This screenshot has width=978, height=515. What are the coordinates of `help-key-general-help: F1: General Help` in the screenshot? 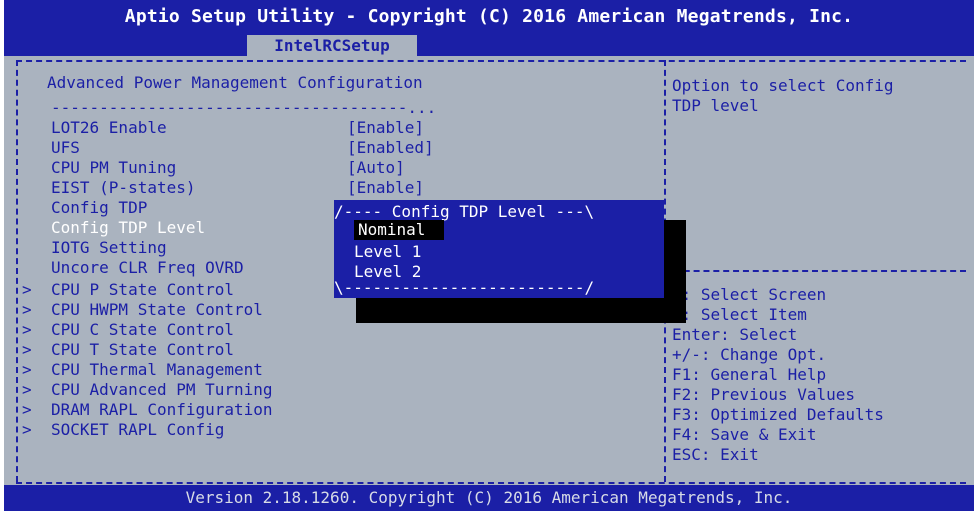 It's located at (749, 374).